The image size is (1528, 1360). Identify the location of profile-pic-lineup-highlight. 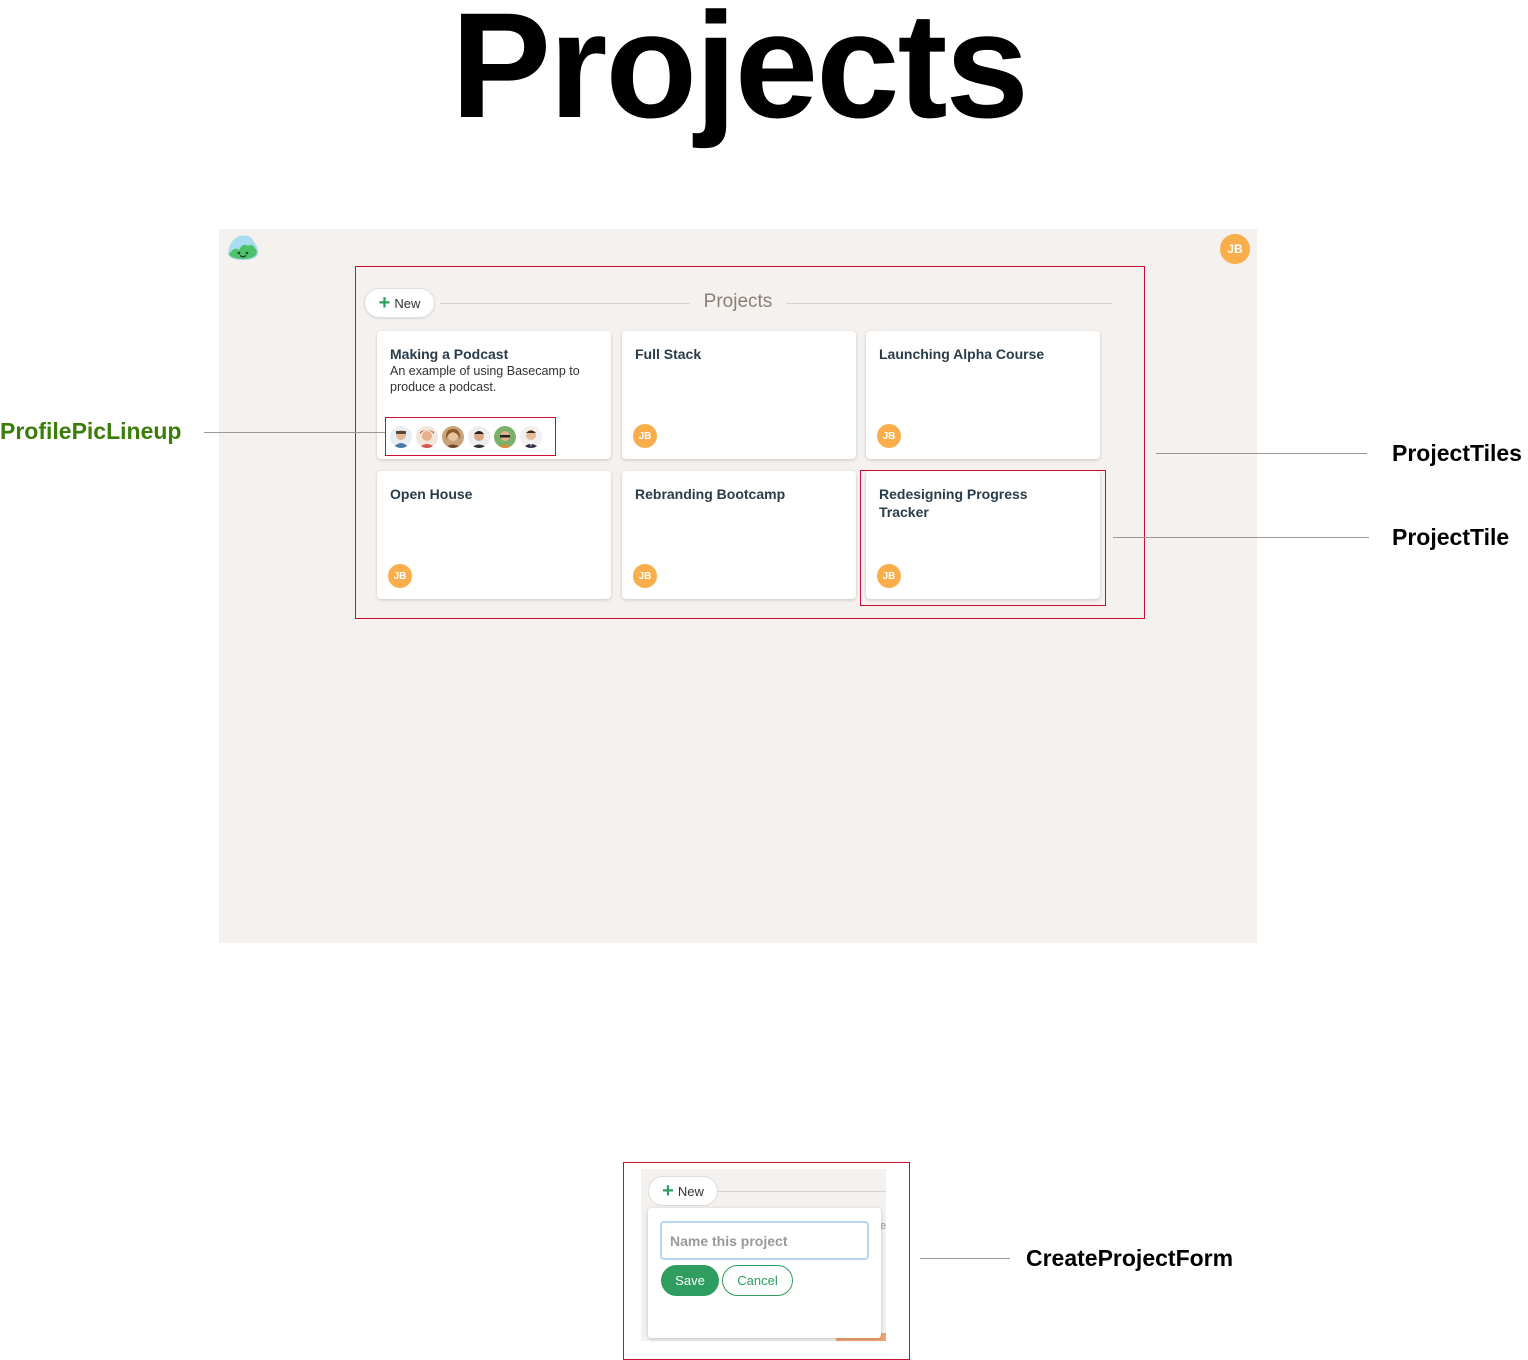
(470, 436).